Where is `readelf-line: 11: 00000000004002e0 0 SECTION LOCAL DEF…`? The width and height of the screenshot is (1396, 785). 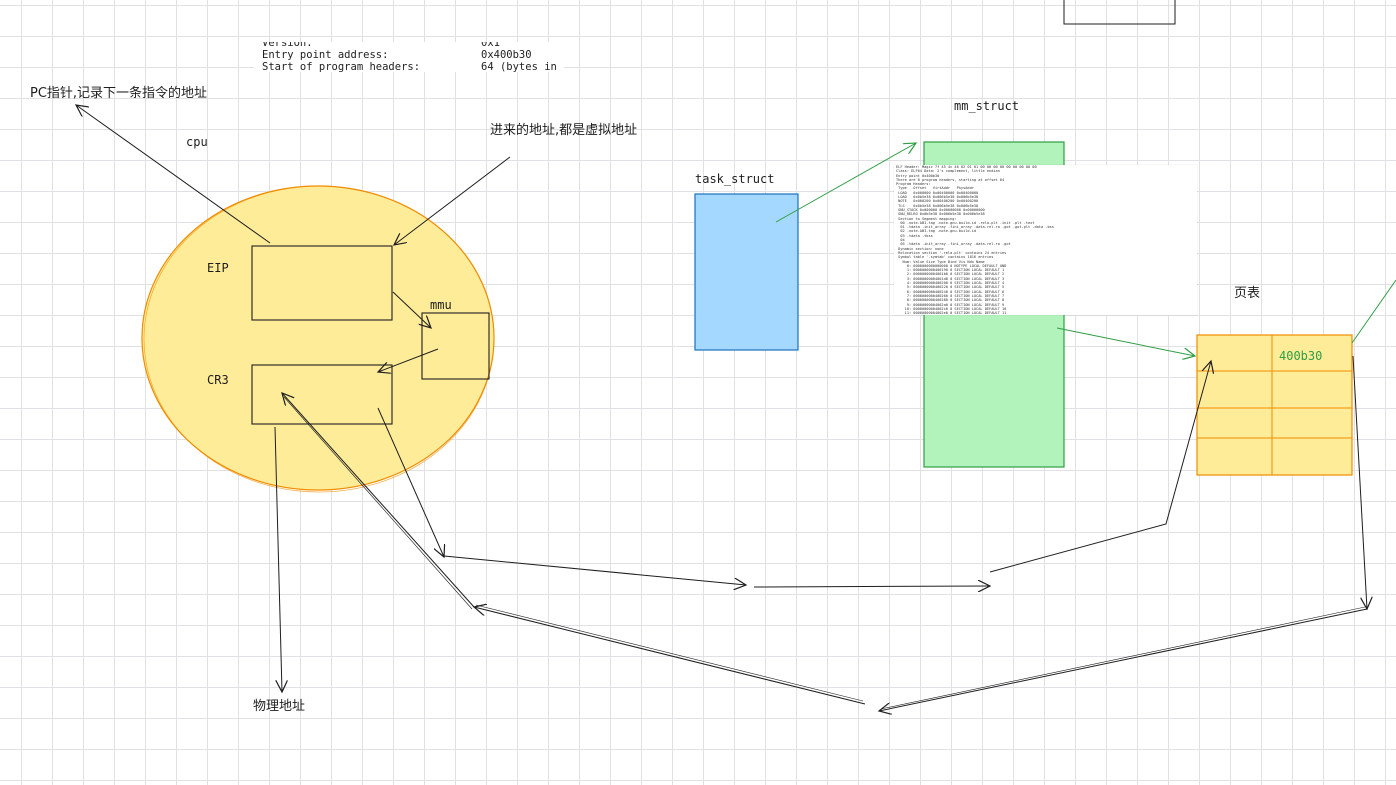 readelf-line: 11: 00000000004002e0 0 SECTION LOCAL DEF… is located at coordinates (951, 313).